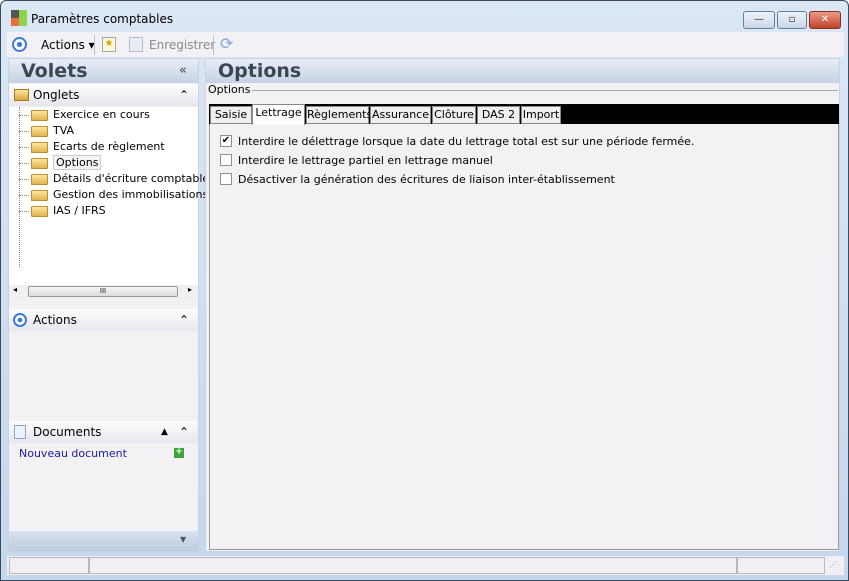  I want to click on tree-item-ias-ifrs: IAS / IFRS, so click(62, 211).